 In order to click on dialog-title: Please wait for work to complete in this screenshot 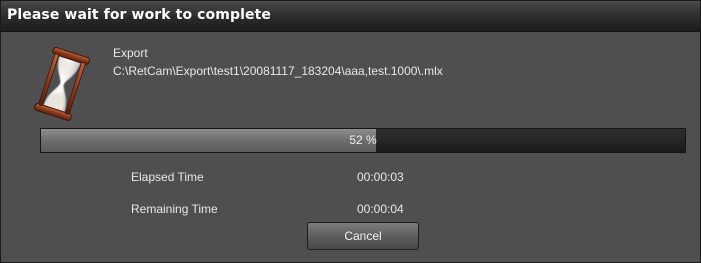, I will do `click(139, 15)`.